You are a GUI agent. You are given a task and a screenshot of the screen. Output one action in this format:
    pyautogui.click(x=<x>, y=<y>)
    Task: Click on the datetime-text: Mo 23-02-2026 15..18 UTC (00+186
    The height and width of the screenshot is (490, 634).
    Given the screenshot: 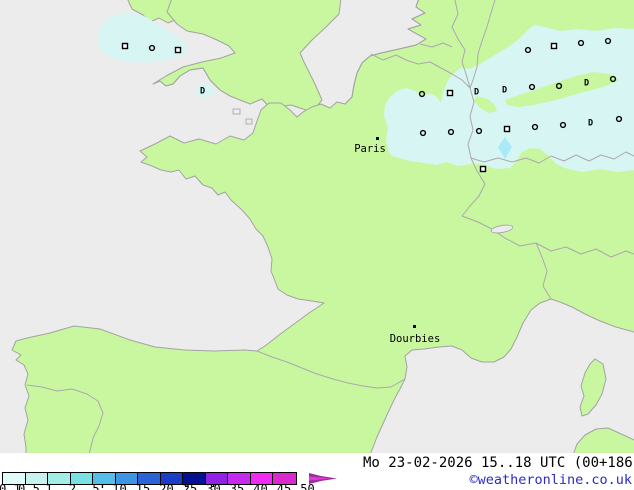 What is the action you would take?
    pyautogui.click(x=498, y=463)
    